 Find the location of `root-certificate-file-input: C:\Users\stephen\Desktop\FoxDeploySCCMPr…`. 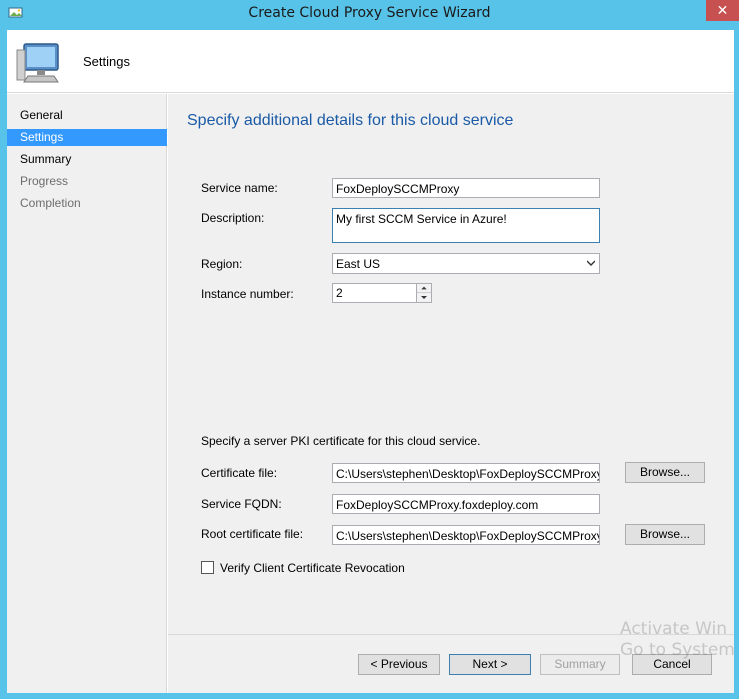

root-certificate-file-input: C:\Users\stephen\Desktop\FoxDeploySCCMPr… is located at coordinates (466, 535).